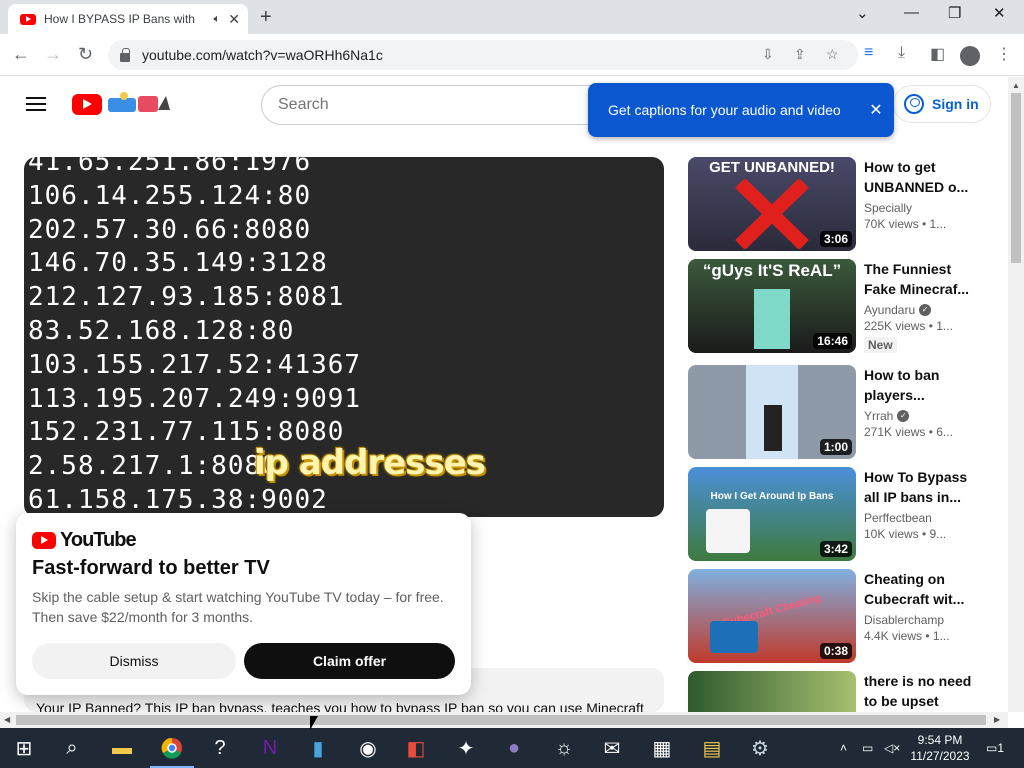 The height and width of the screenshot is (768, 1024). I want to click on mouse-cursor-icon, so click(314, 723).